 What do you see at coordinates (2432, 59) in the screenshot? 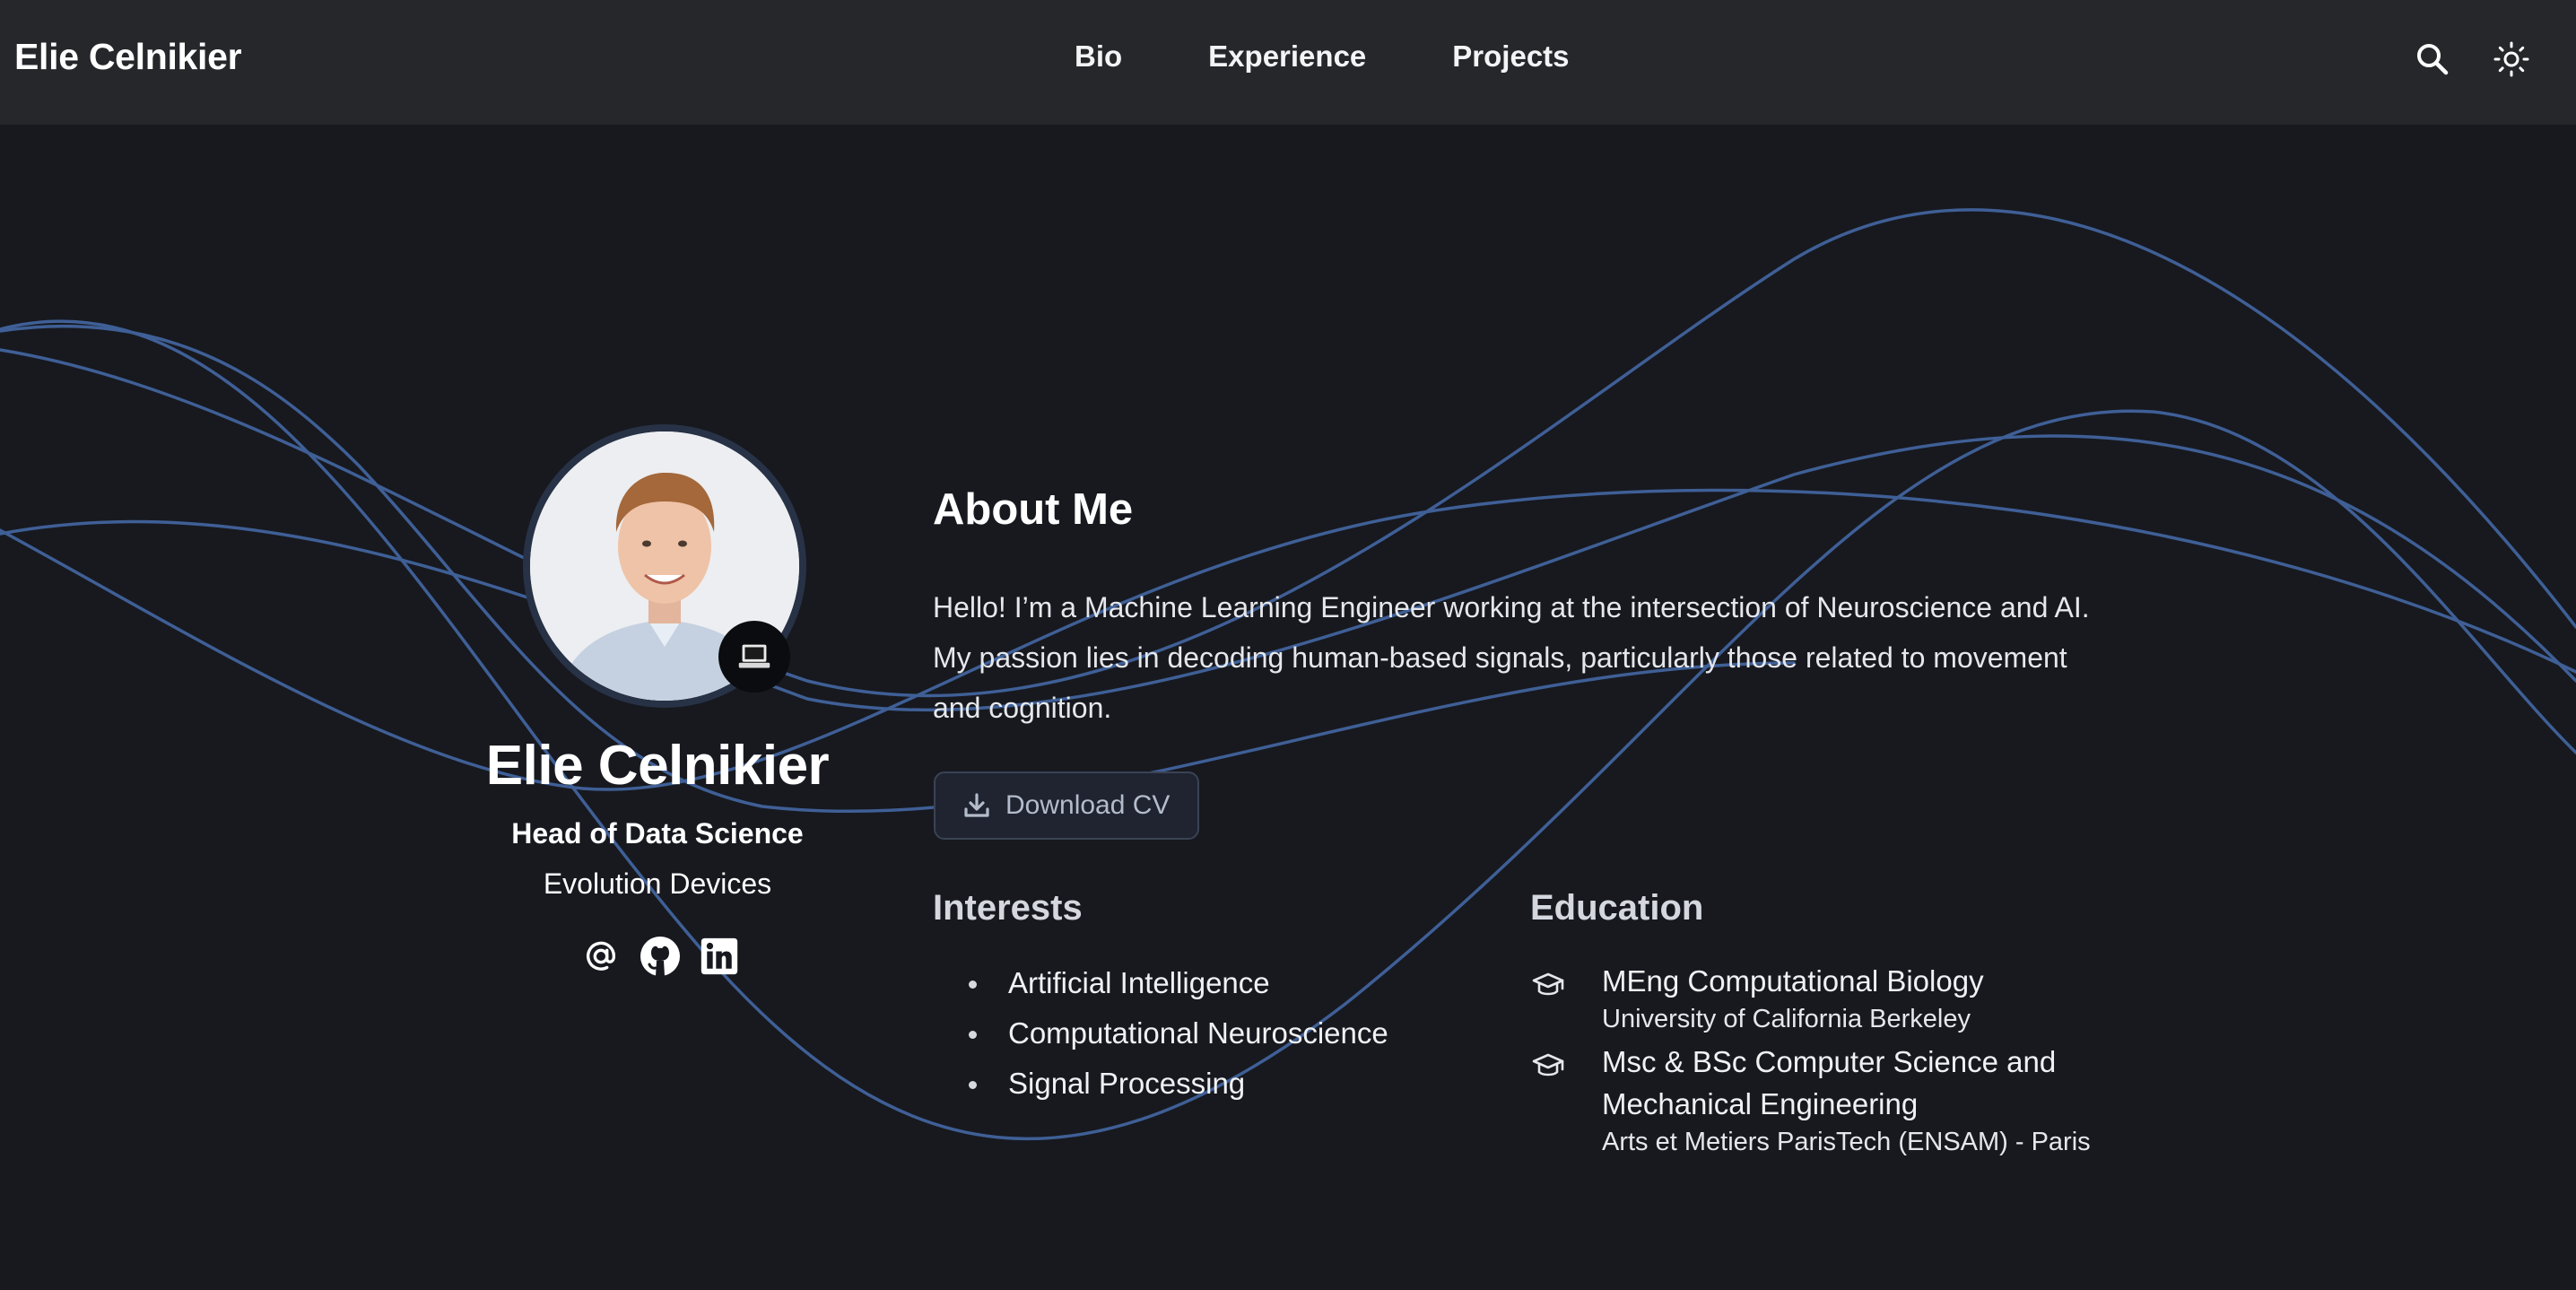
I see `search-icon` at bounding box center [2432, 59].